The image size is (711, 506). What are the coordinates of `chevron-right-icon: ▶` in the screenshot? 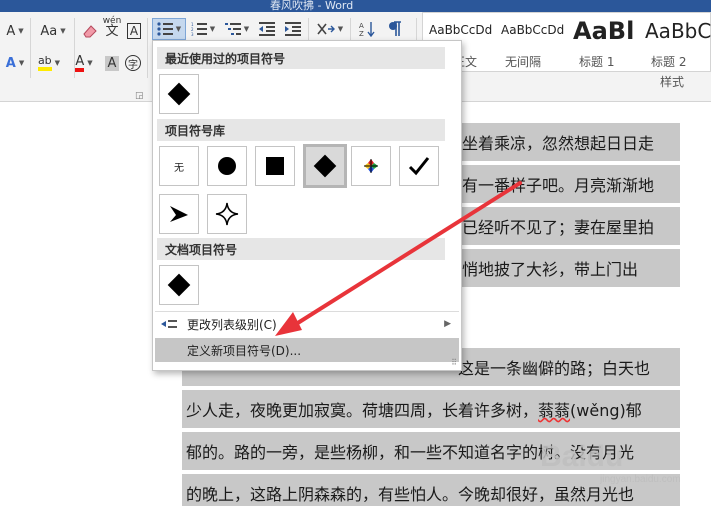 It's located at (447, 324).